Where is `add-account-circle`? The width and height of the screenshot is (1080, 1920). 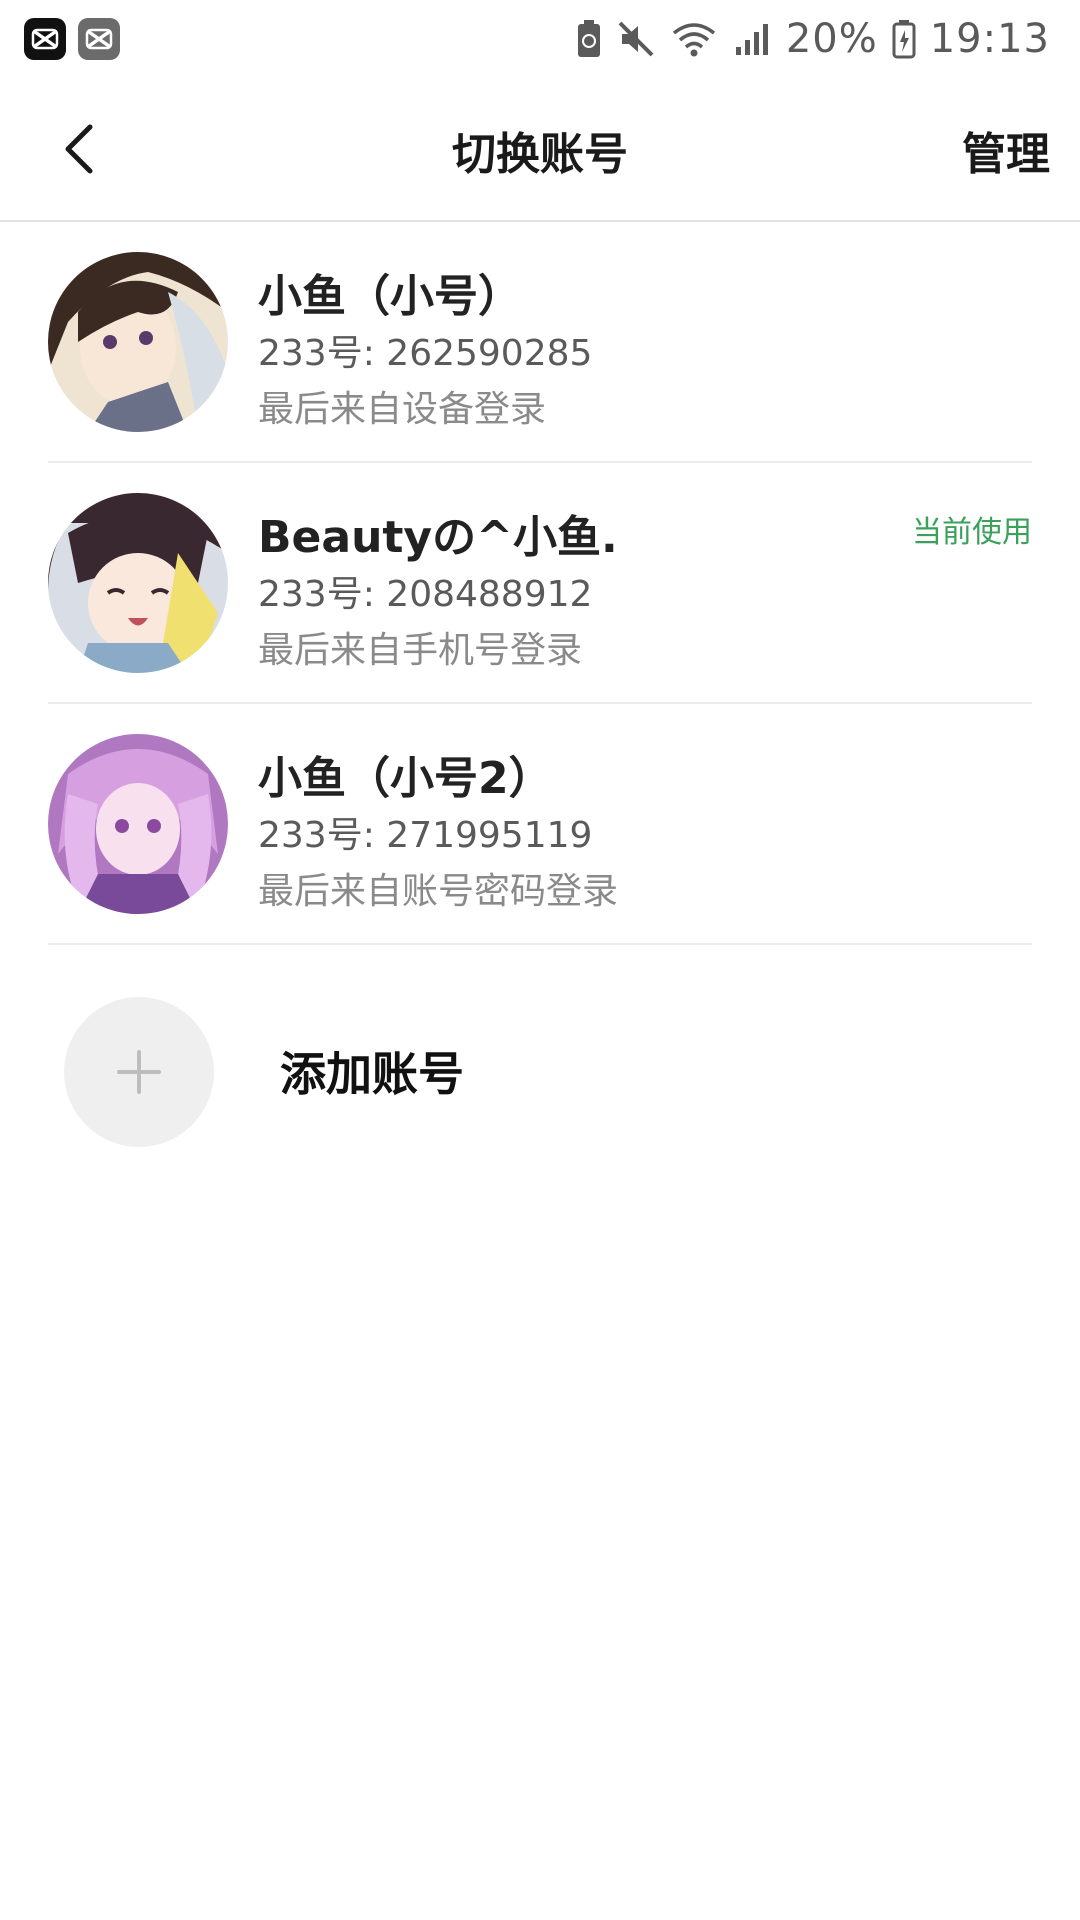
add-account-circle is located at coordinates (139, 1072).